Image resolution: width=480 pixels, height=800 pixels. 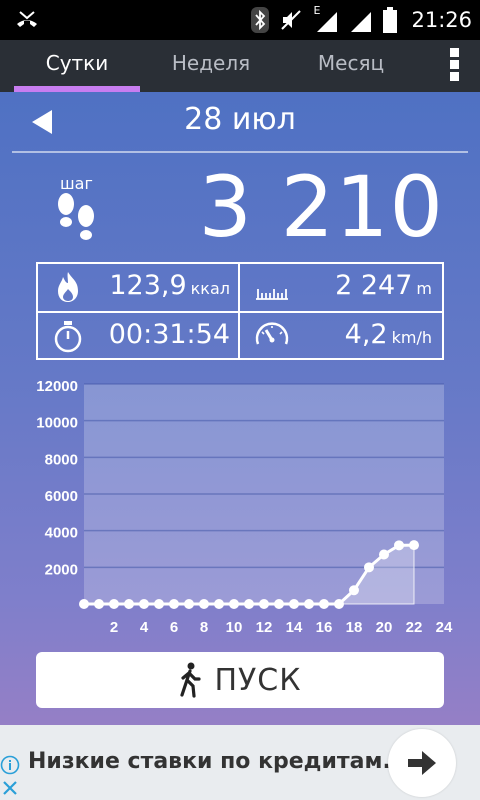 What do you see at coordinates (361, 22) in the screenshot?
I see `signal-icon` at bounding box center [361, 22].